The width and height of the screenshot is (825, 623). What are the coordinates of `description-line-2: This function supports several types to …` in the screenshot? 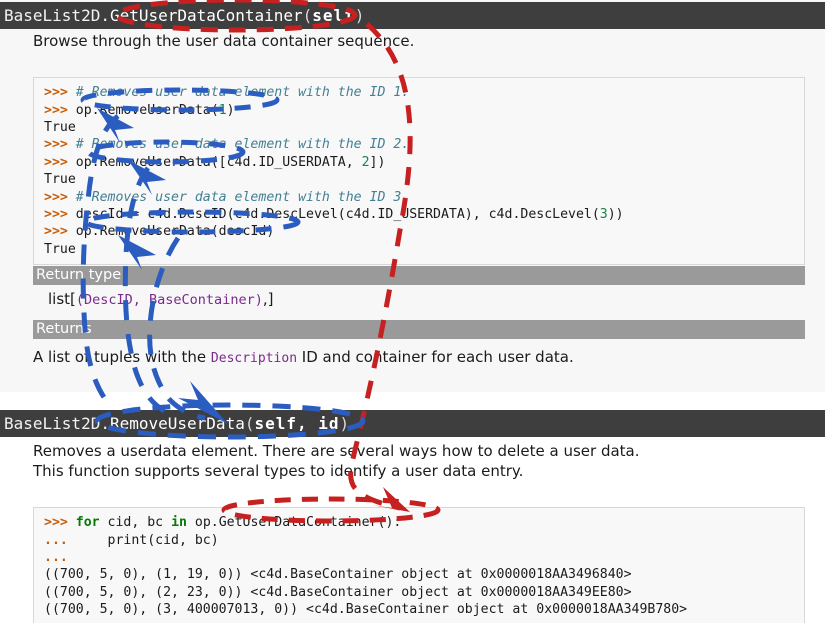 It's located at (278, 471).